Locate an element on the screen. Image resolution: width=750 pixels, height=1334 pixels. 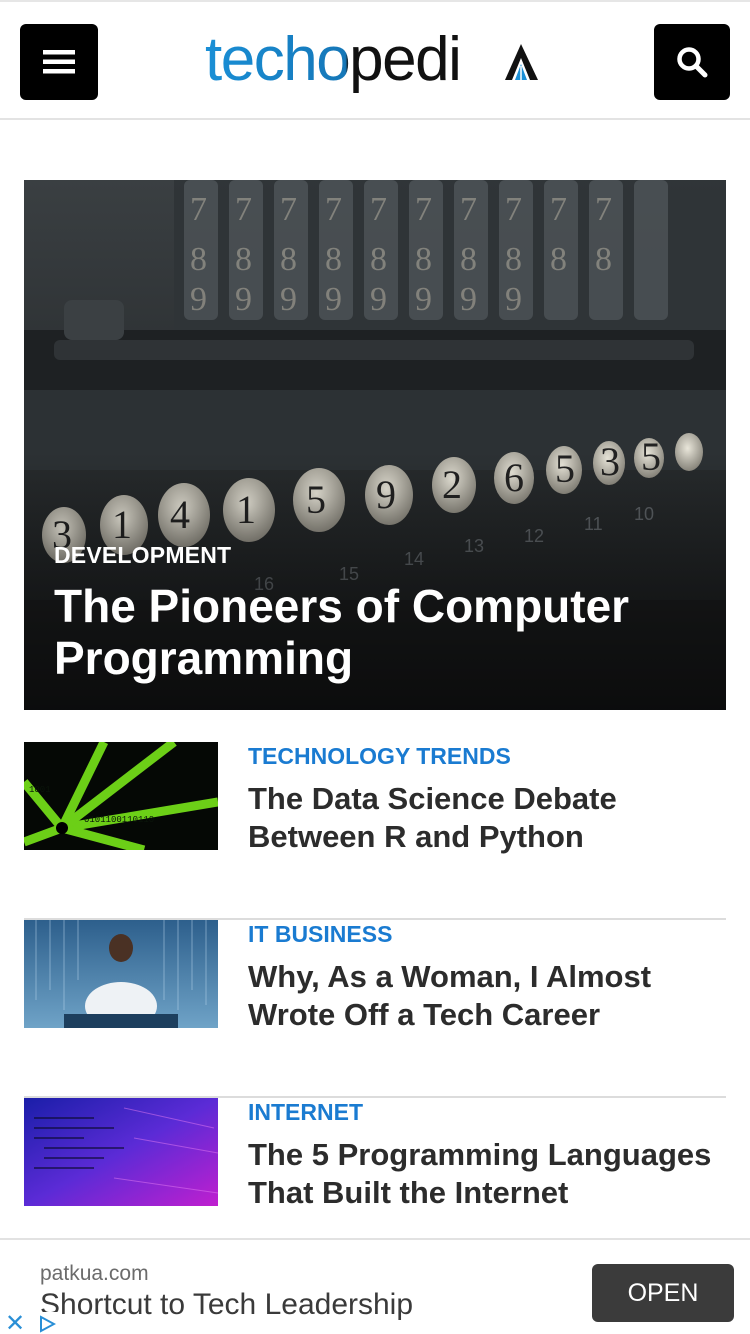
menu-button is located at coordinates (59, 62).